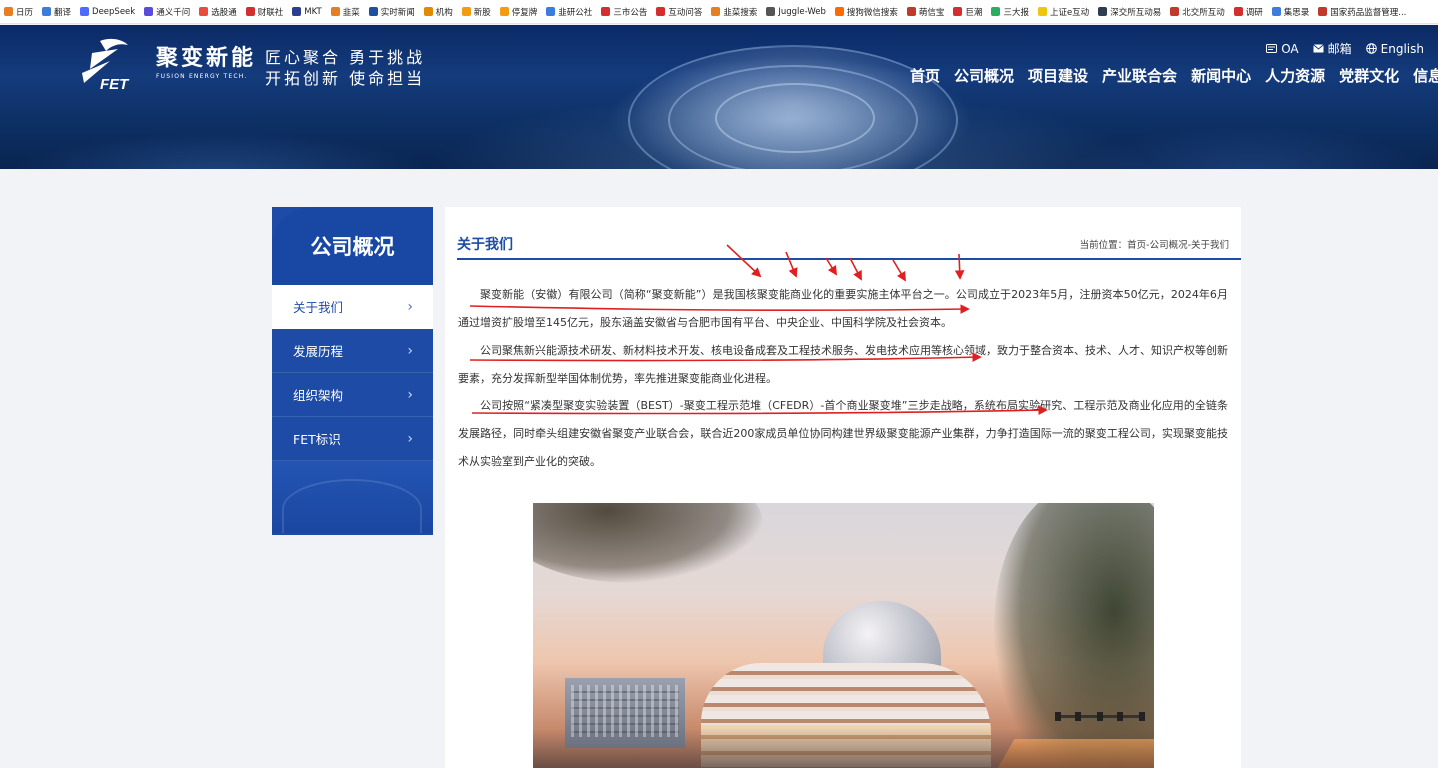  Describe the element at coordinates (352, 307) in the screenshot. I see `sidebar-item-about-us: 关于我们 ›` at that location.